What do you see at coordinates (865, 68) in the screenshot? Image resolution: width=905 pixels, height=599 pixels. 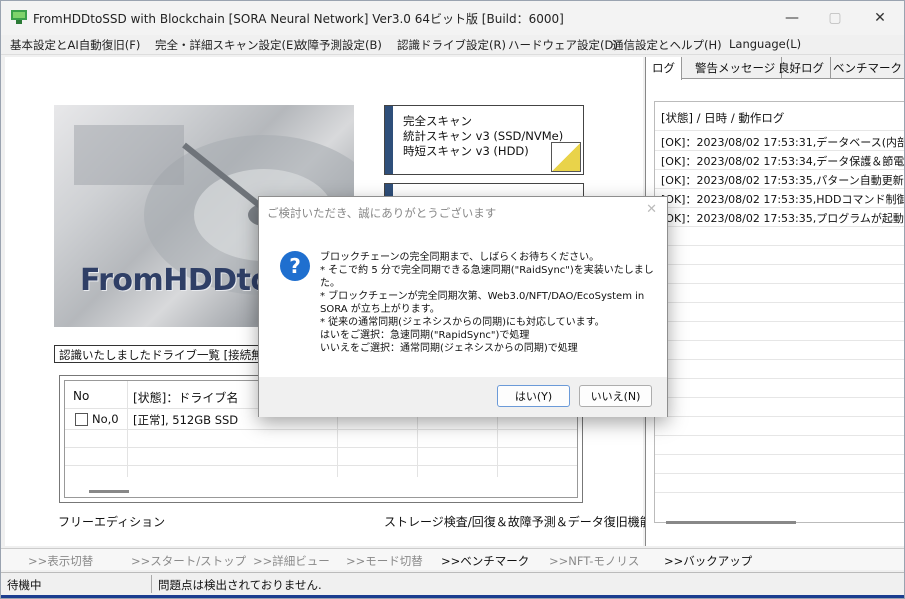 I see `tab-benchmark: ベンチマーク` at bounding box center [865, 68].